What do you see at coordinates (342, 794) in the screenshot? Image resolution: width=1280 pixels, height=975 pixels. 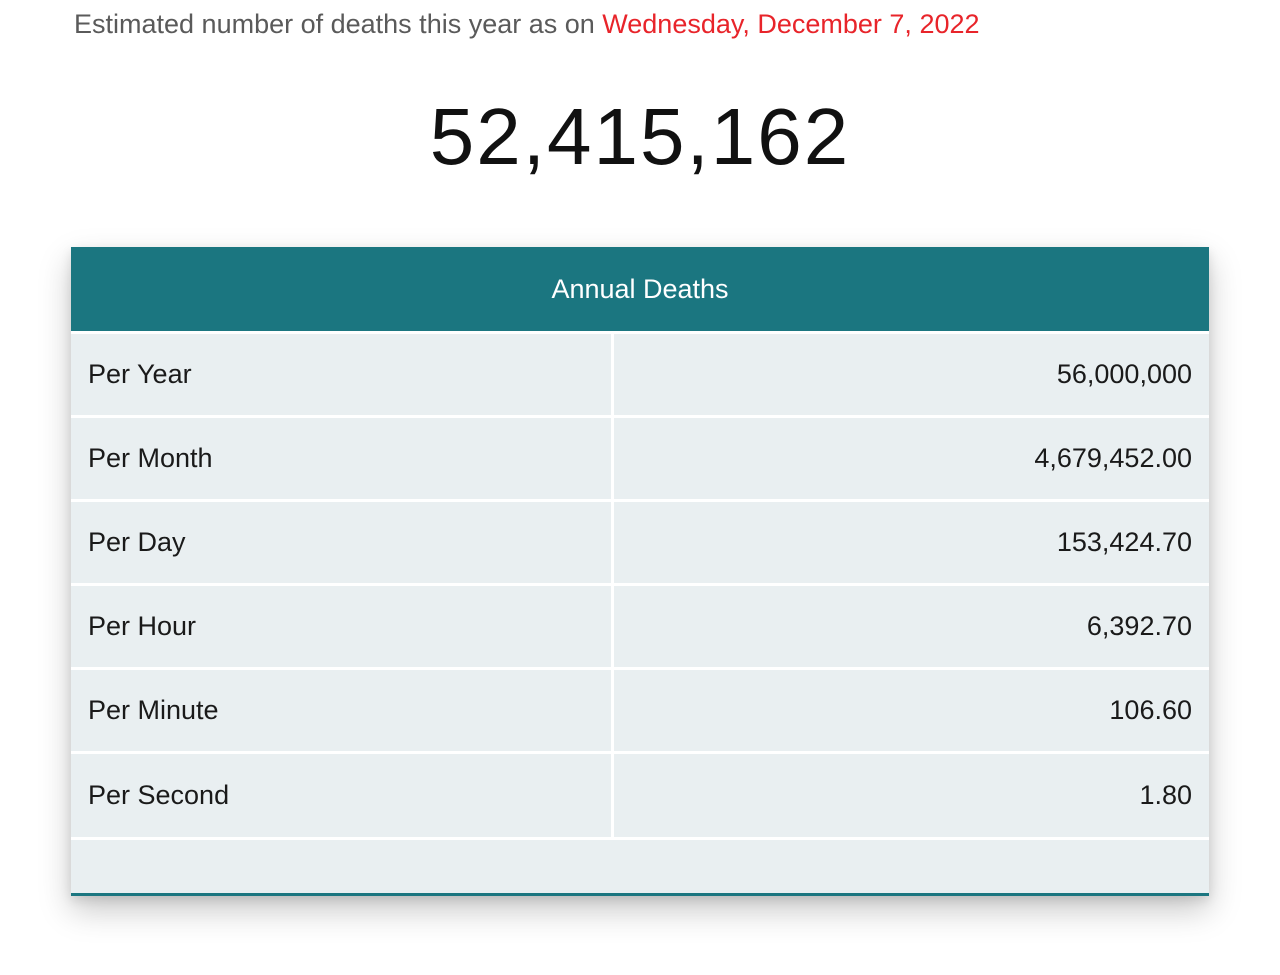 I see `row-label: Per Second` at bounding box center [342, 794].